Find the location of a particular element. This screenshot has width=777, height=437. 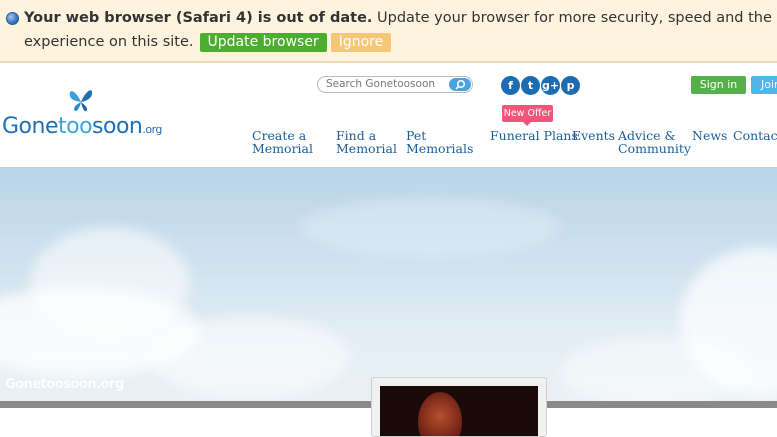

new-offer-badge: New Offer is located at coordinates (527, 115).